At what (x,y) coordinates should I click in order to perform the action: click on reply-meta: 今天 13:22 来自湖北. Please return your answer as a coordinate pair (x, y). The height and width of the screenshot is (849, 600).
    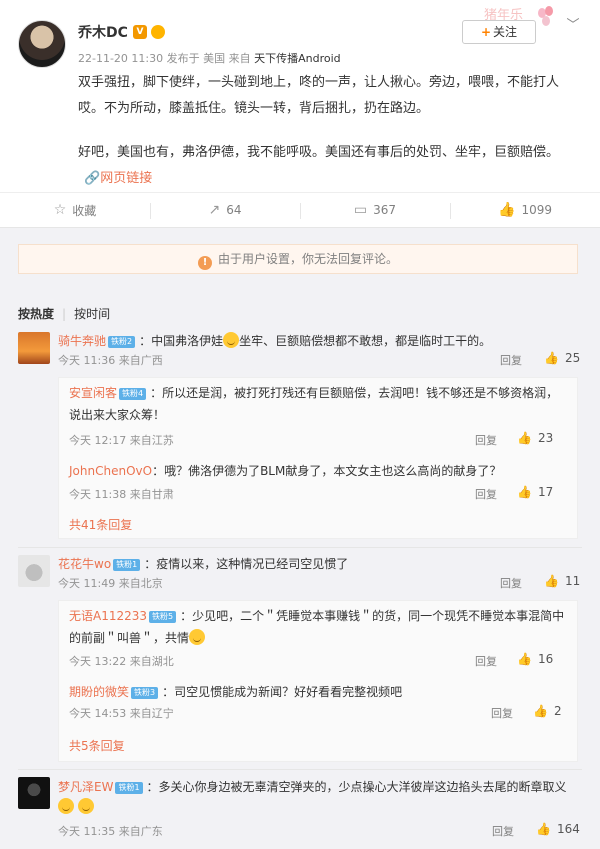
    Looking at the image, I should click on (121, 661).